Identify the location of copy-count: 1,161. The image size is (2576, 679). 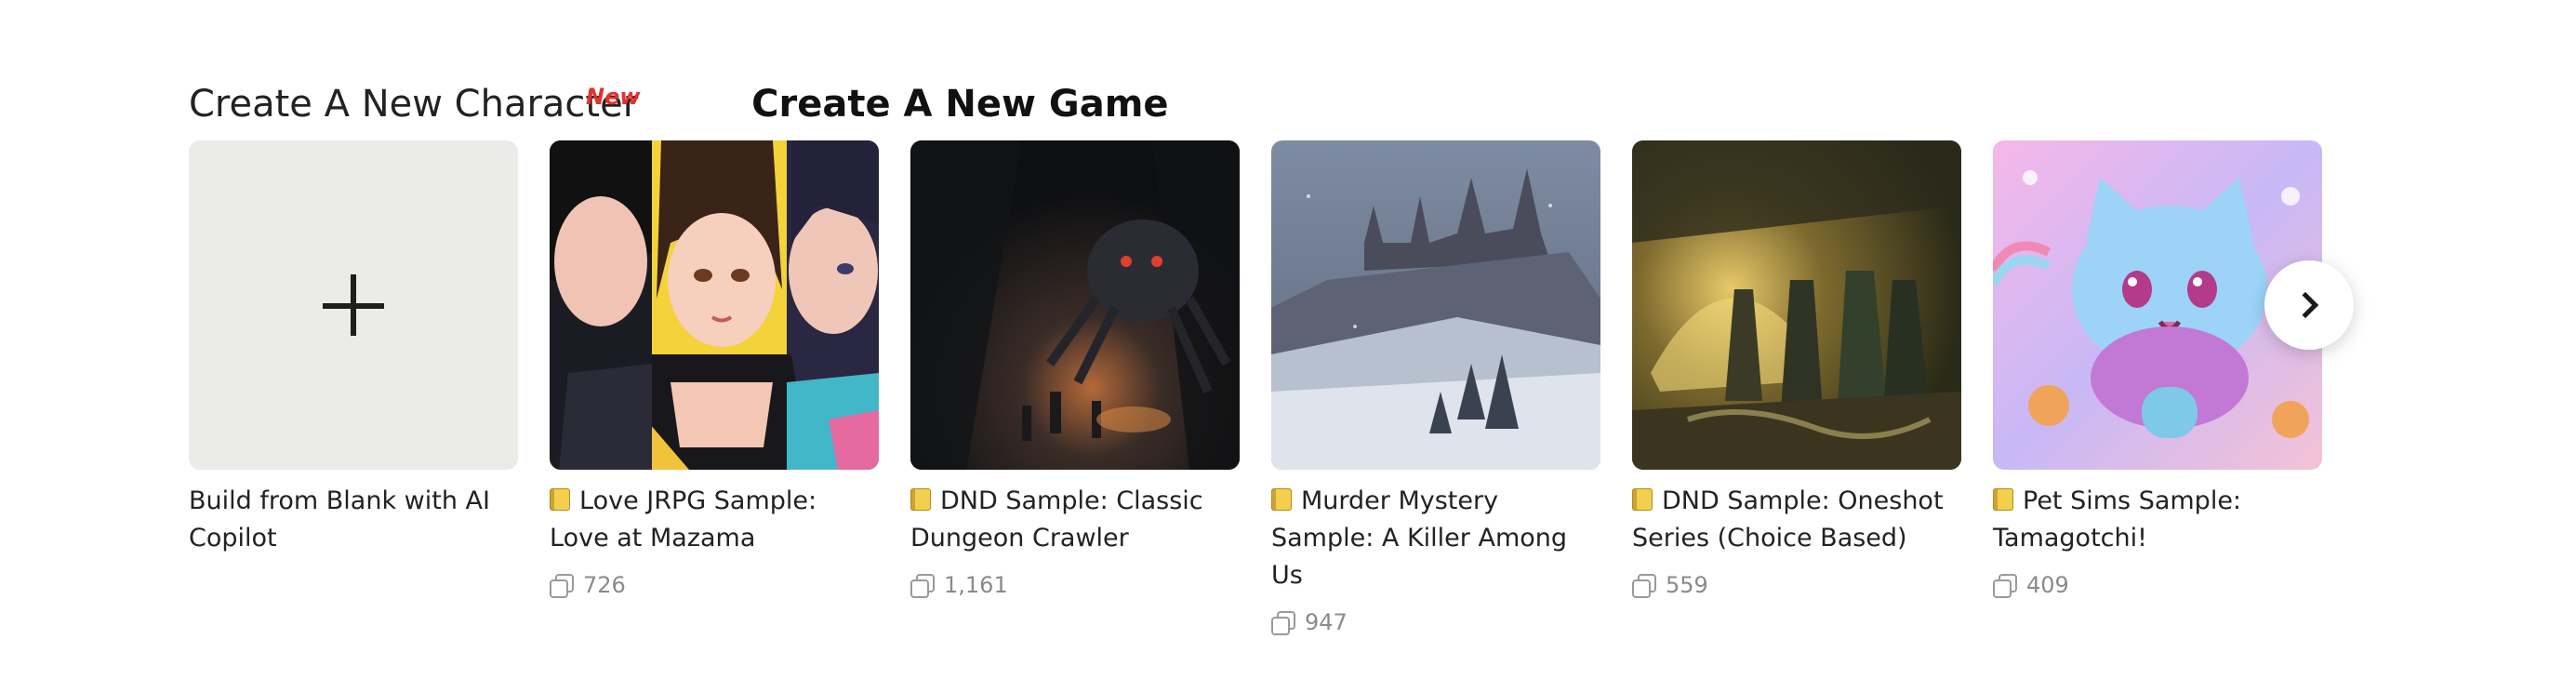
(1075, 585).